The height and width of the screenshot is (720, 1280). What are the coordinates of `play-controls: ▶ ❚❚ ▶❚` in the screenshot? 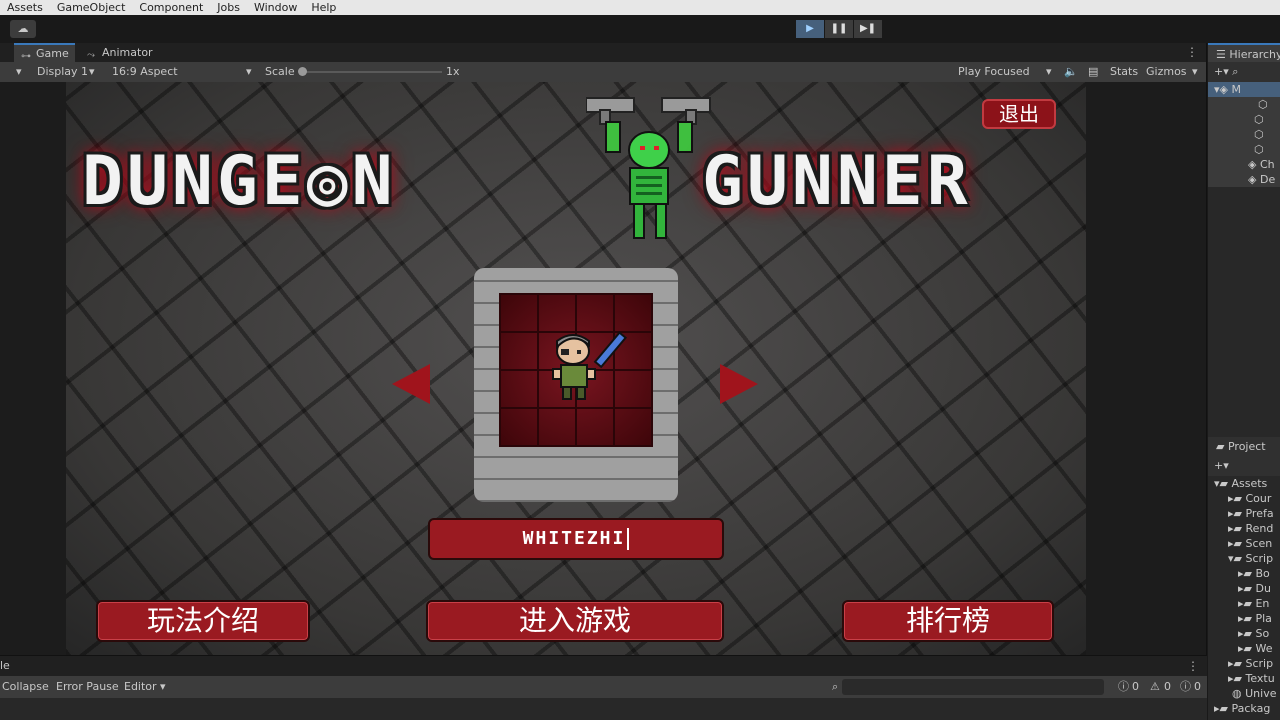 It's located at (839, 29).